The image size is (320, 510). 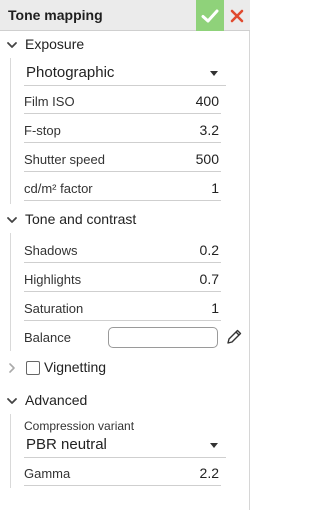 What do you see at coordinates (163, 337) in the screenshot?
I see `balance-color-swatch` at bounding box center [163, 337].